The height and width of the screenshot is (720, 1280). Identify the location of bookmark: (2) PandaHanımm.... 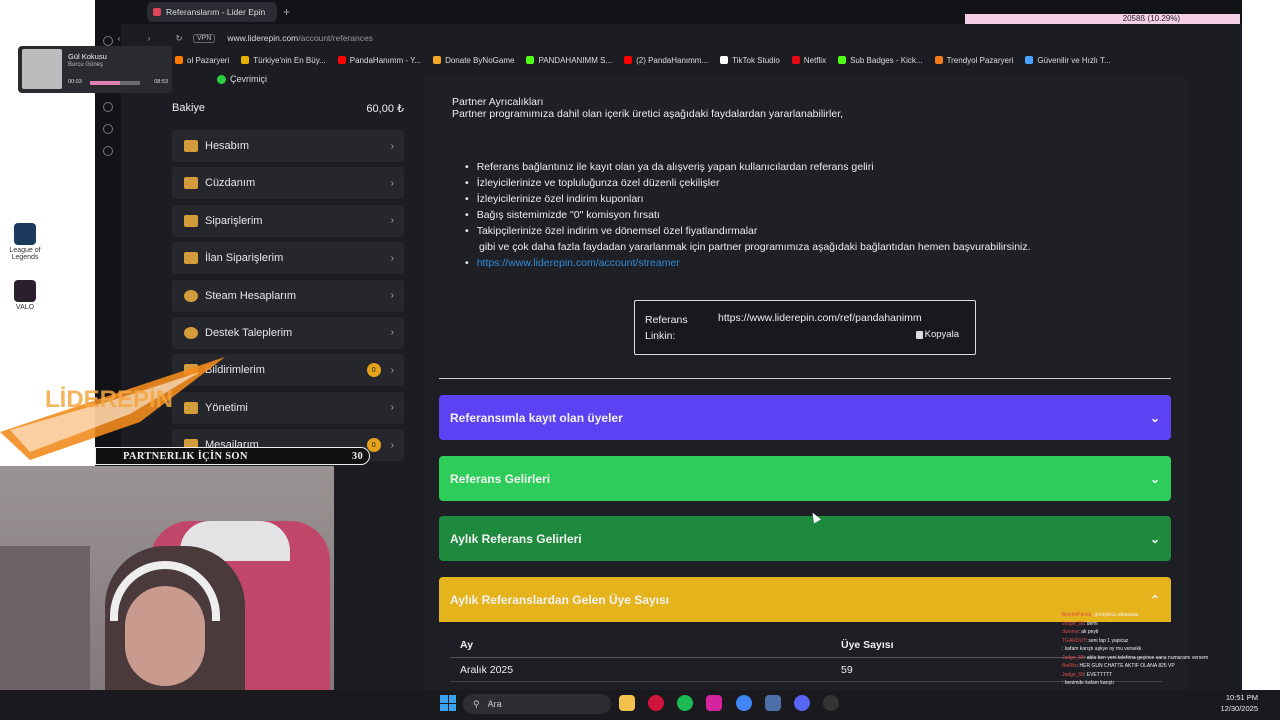
(666, 60).